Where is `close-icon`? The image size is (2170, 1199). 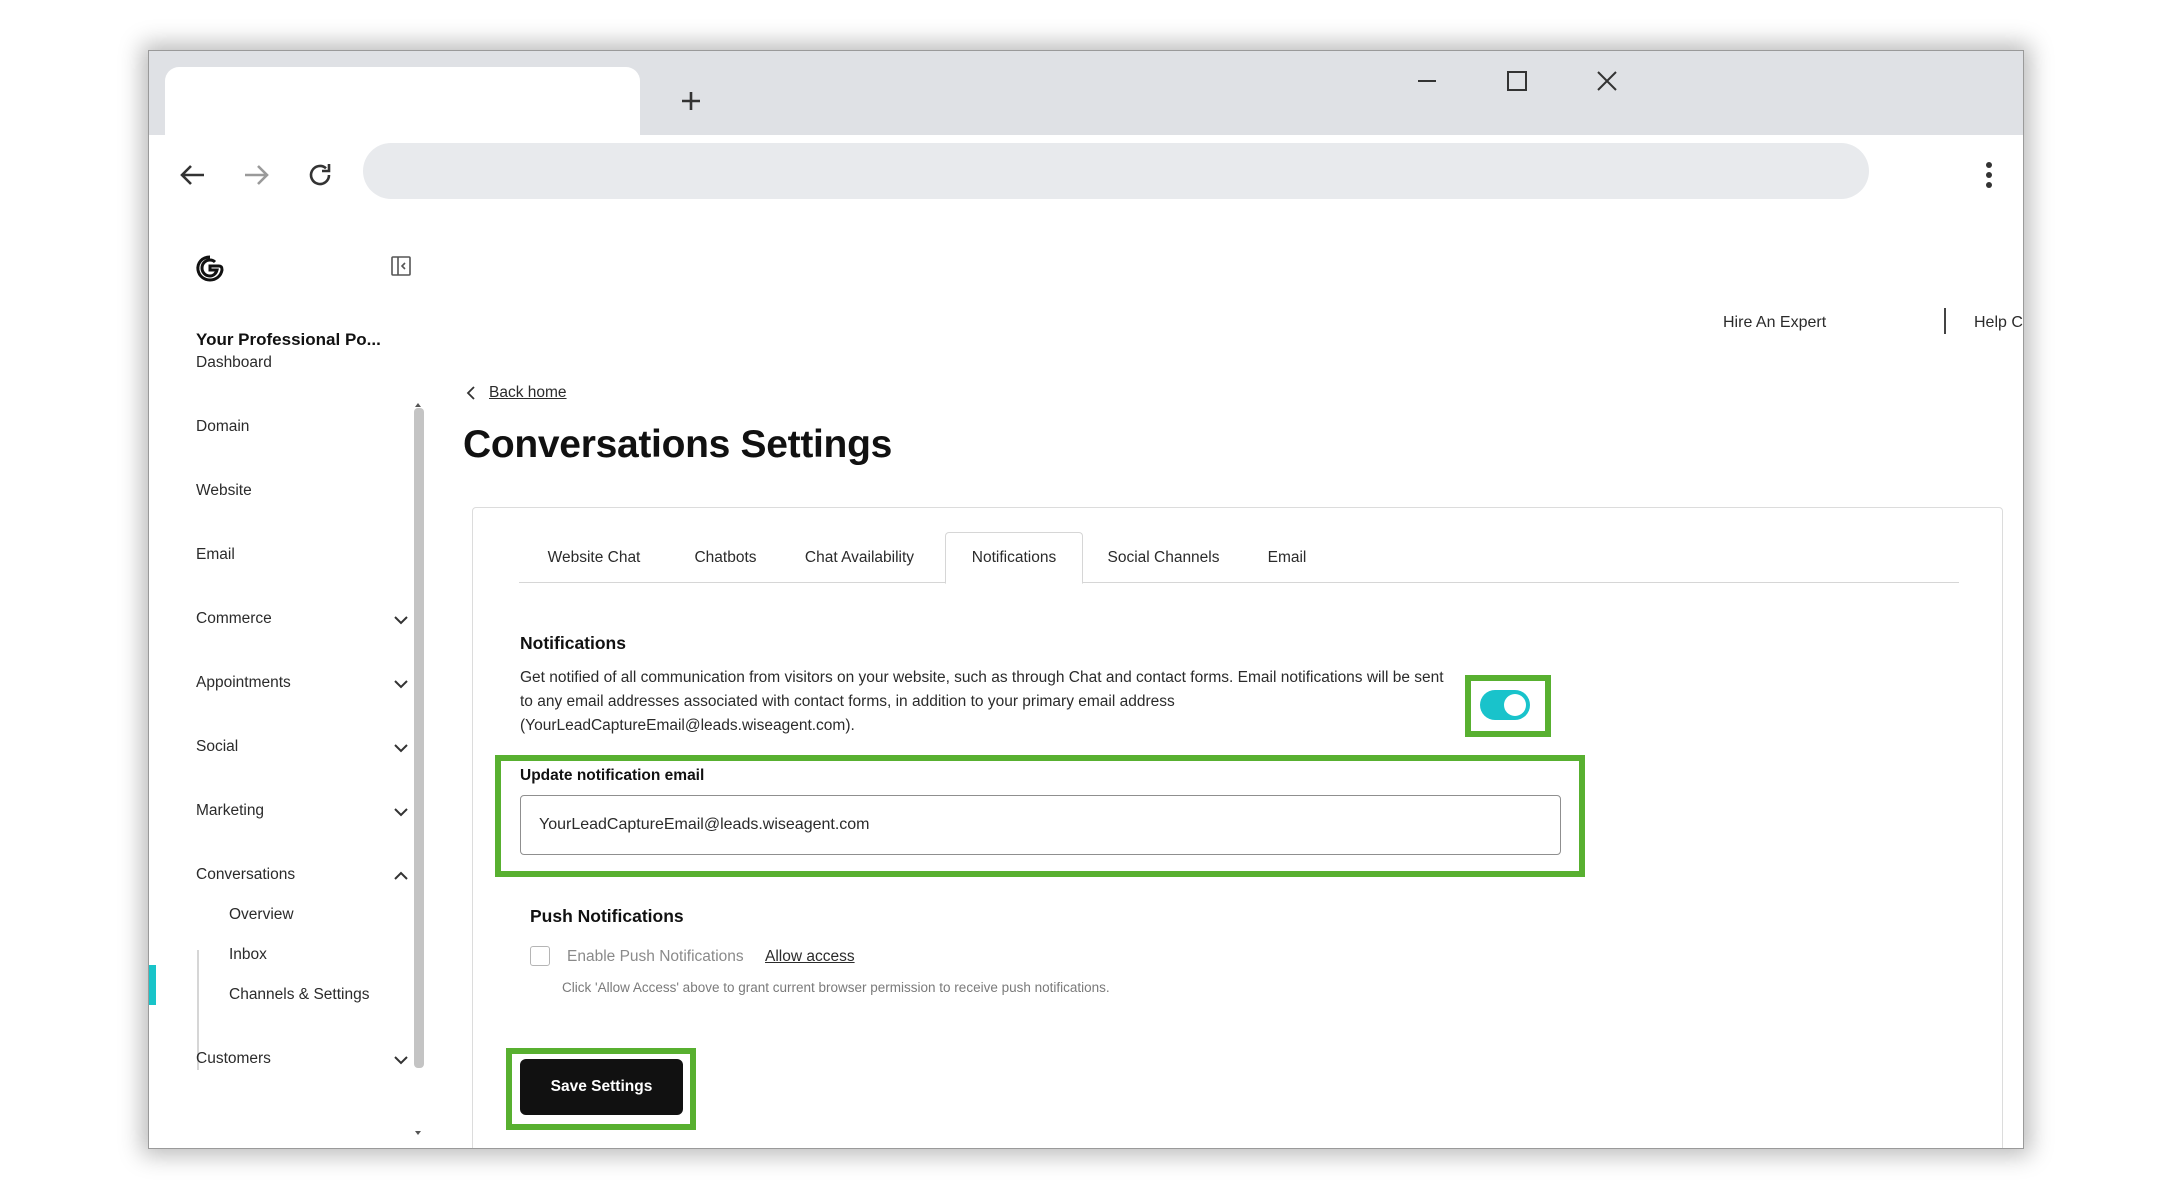
close-icon is located at coordinates (1607, 81).